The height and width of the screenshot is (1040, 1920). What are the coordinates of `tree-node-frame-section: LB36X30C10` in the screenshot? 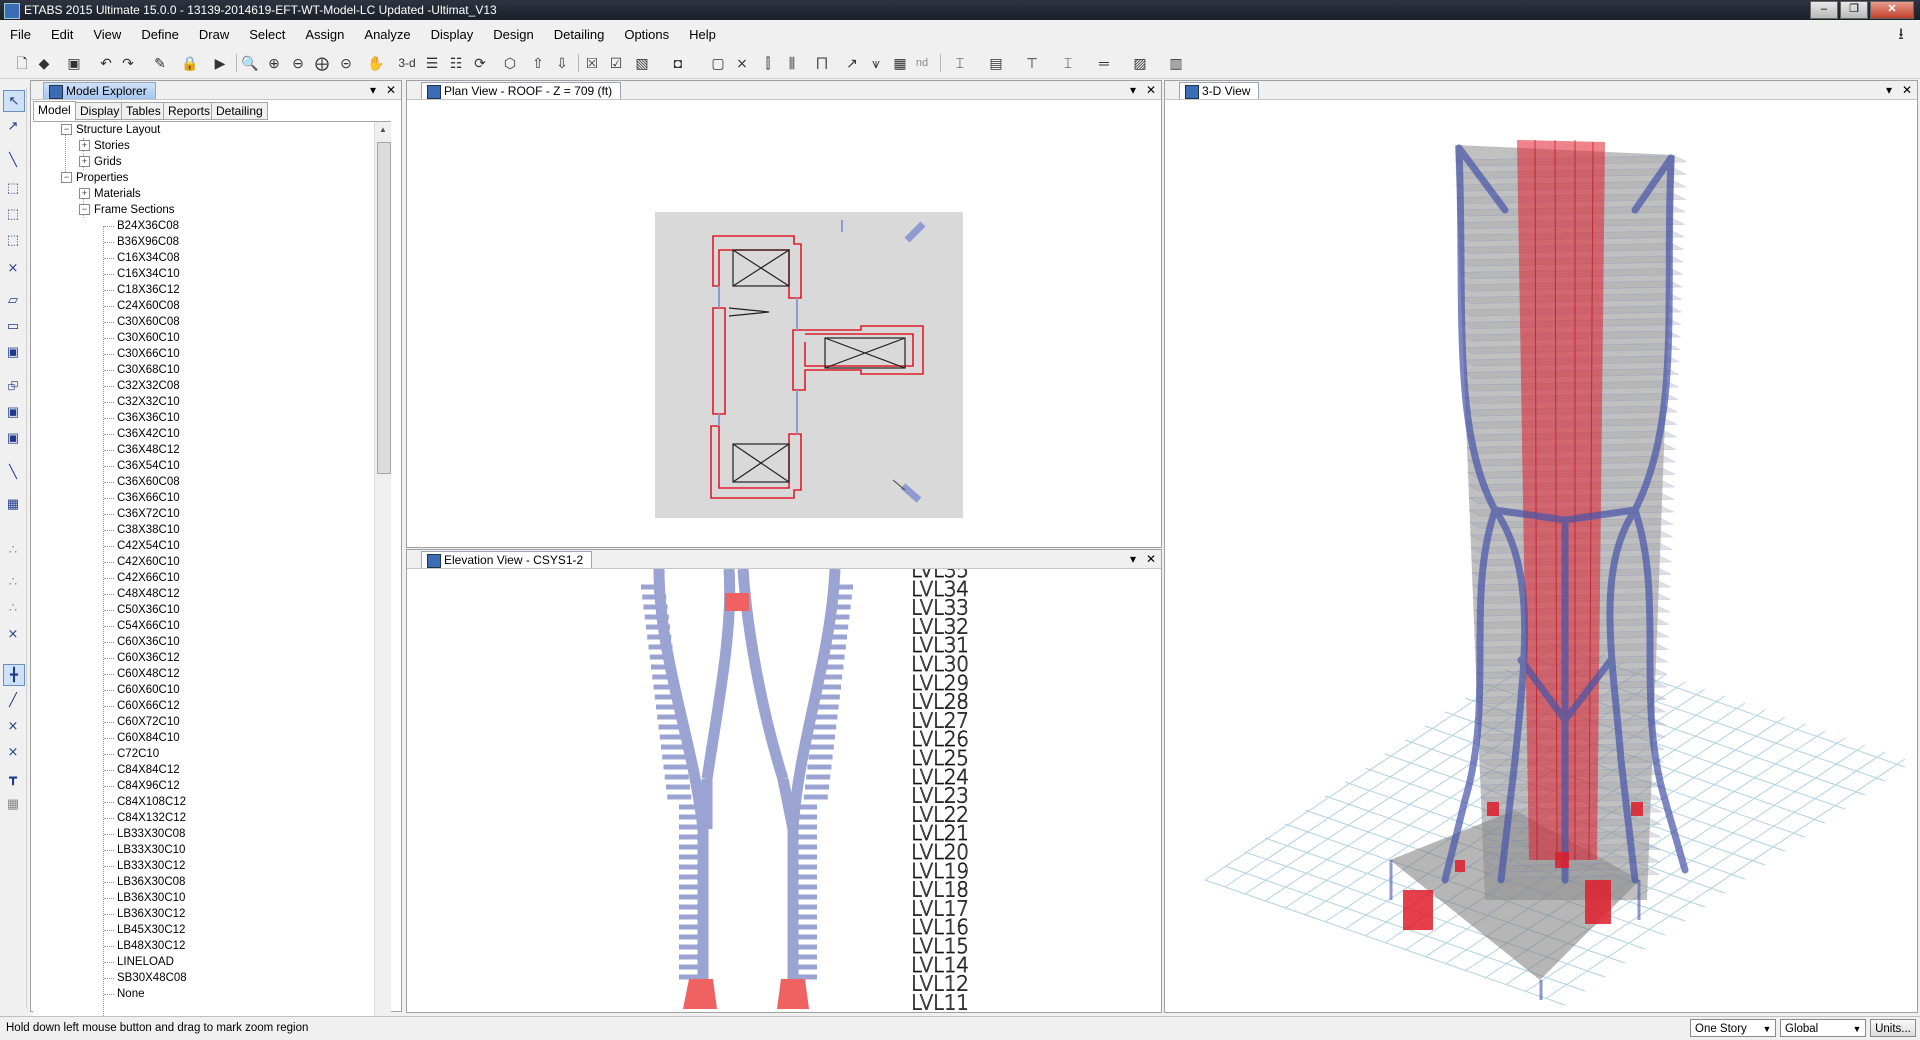 It's located at (151, 898).